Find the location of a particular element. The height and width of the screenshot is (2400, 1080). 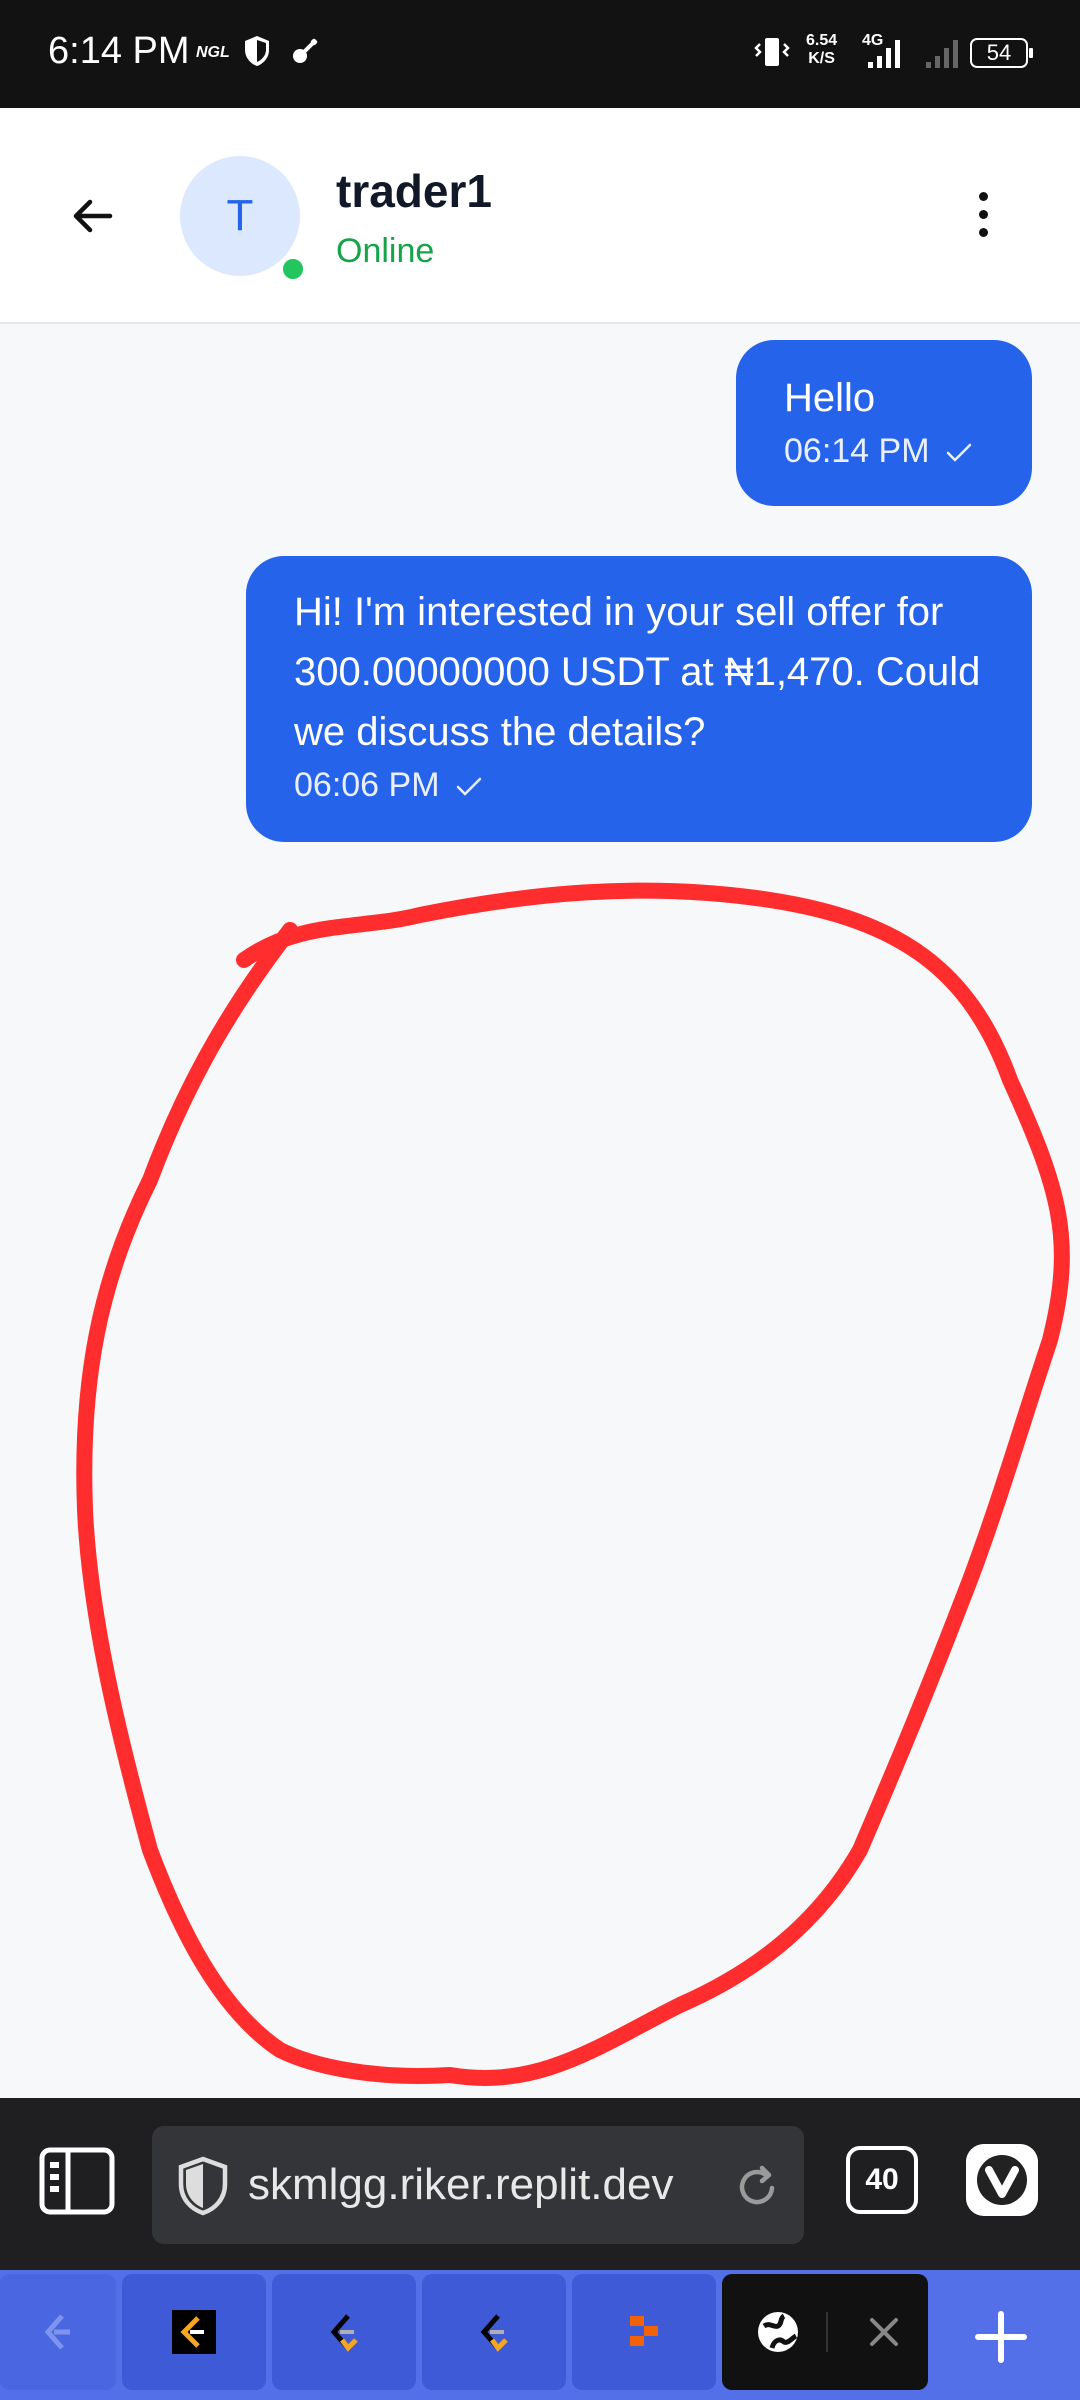

more-options-icon is located at coordinates (983, 217).